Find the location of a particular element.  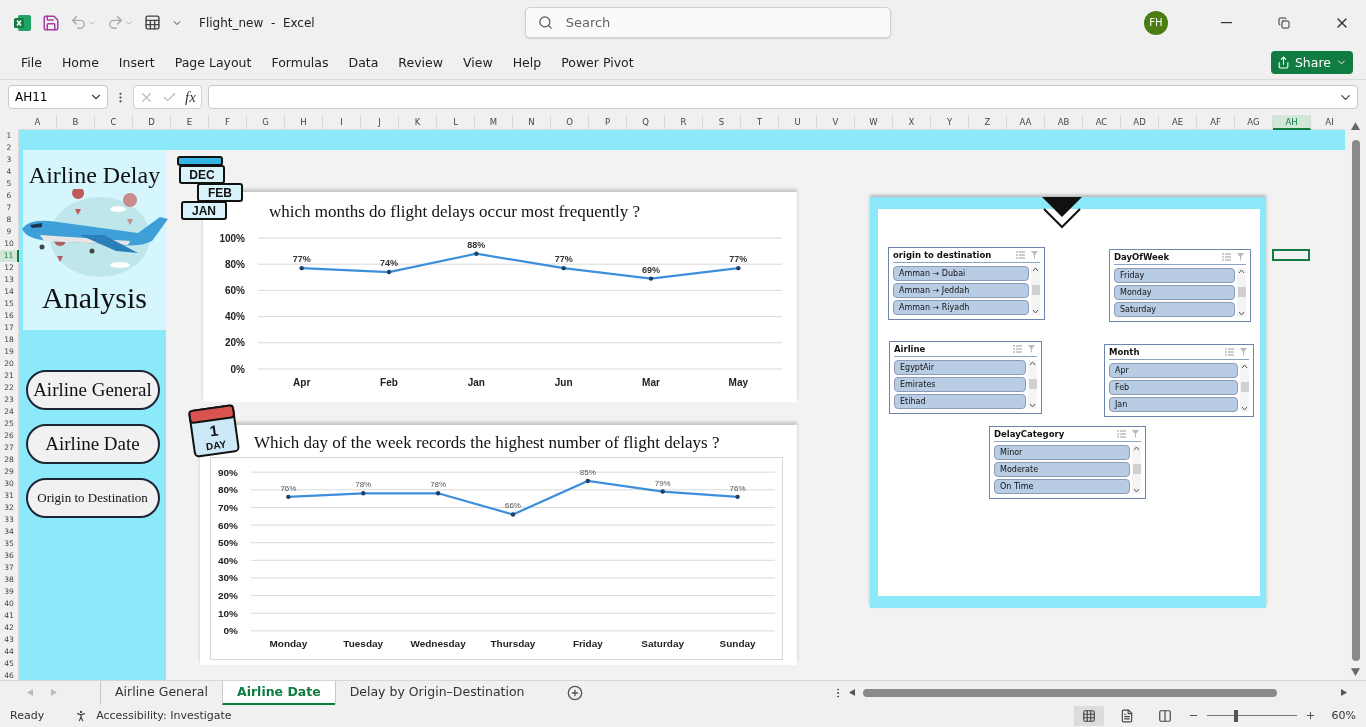

column-header: Y is located at coordinates (950, 122).